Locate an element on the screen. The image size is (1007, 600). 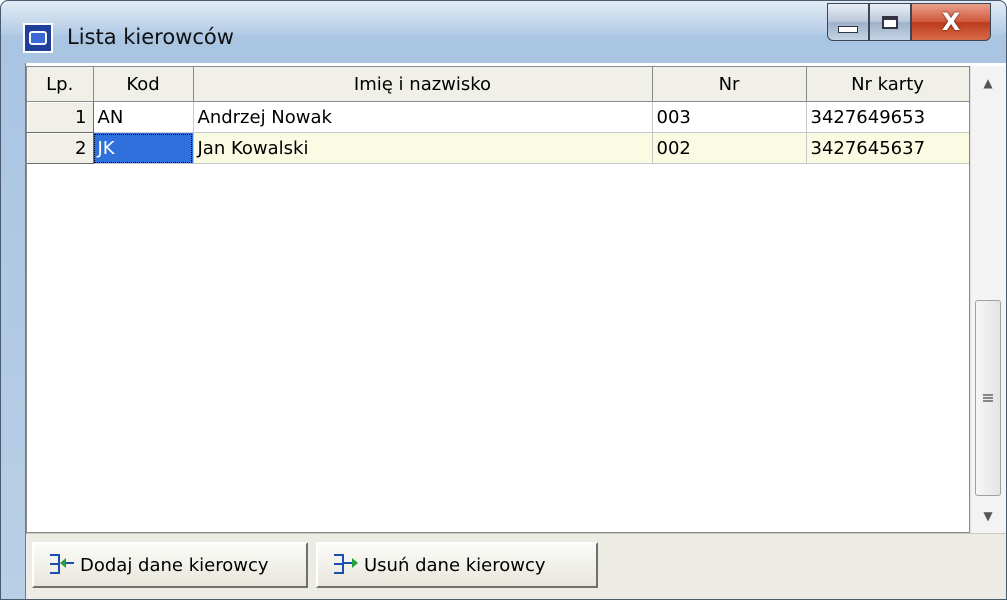
maximize-icon is located at coordinates (890, 22).